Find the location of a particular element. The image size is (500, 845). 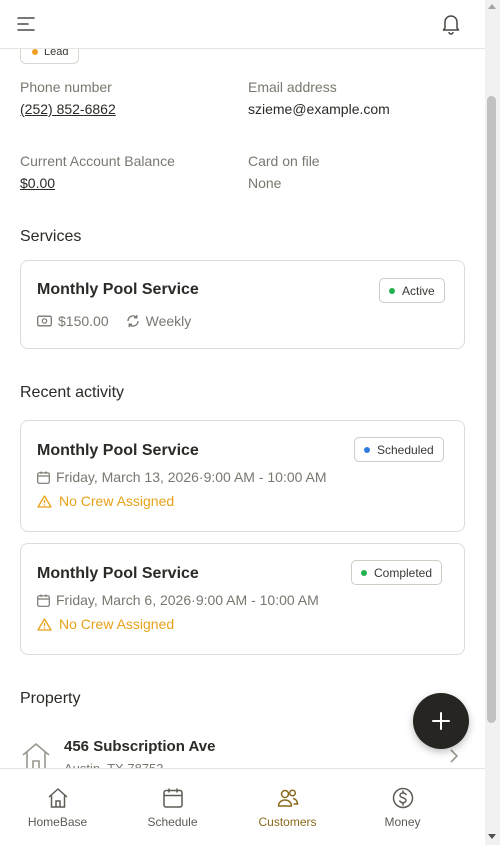

activity-status-label: Scheduled is located at coordinates (405, 449).